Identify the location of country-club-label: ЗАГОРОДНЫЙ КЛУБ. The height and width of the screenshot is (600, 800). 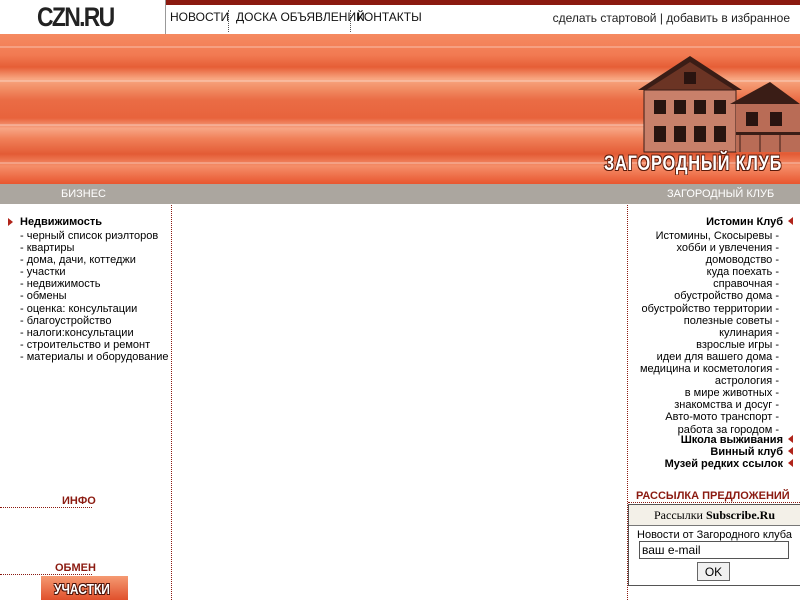
(720, 194).